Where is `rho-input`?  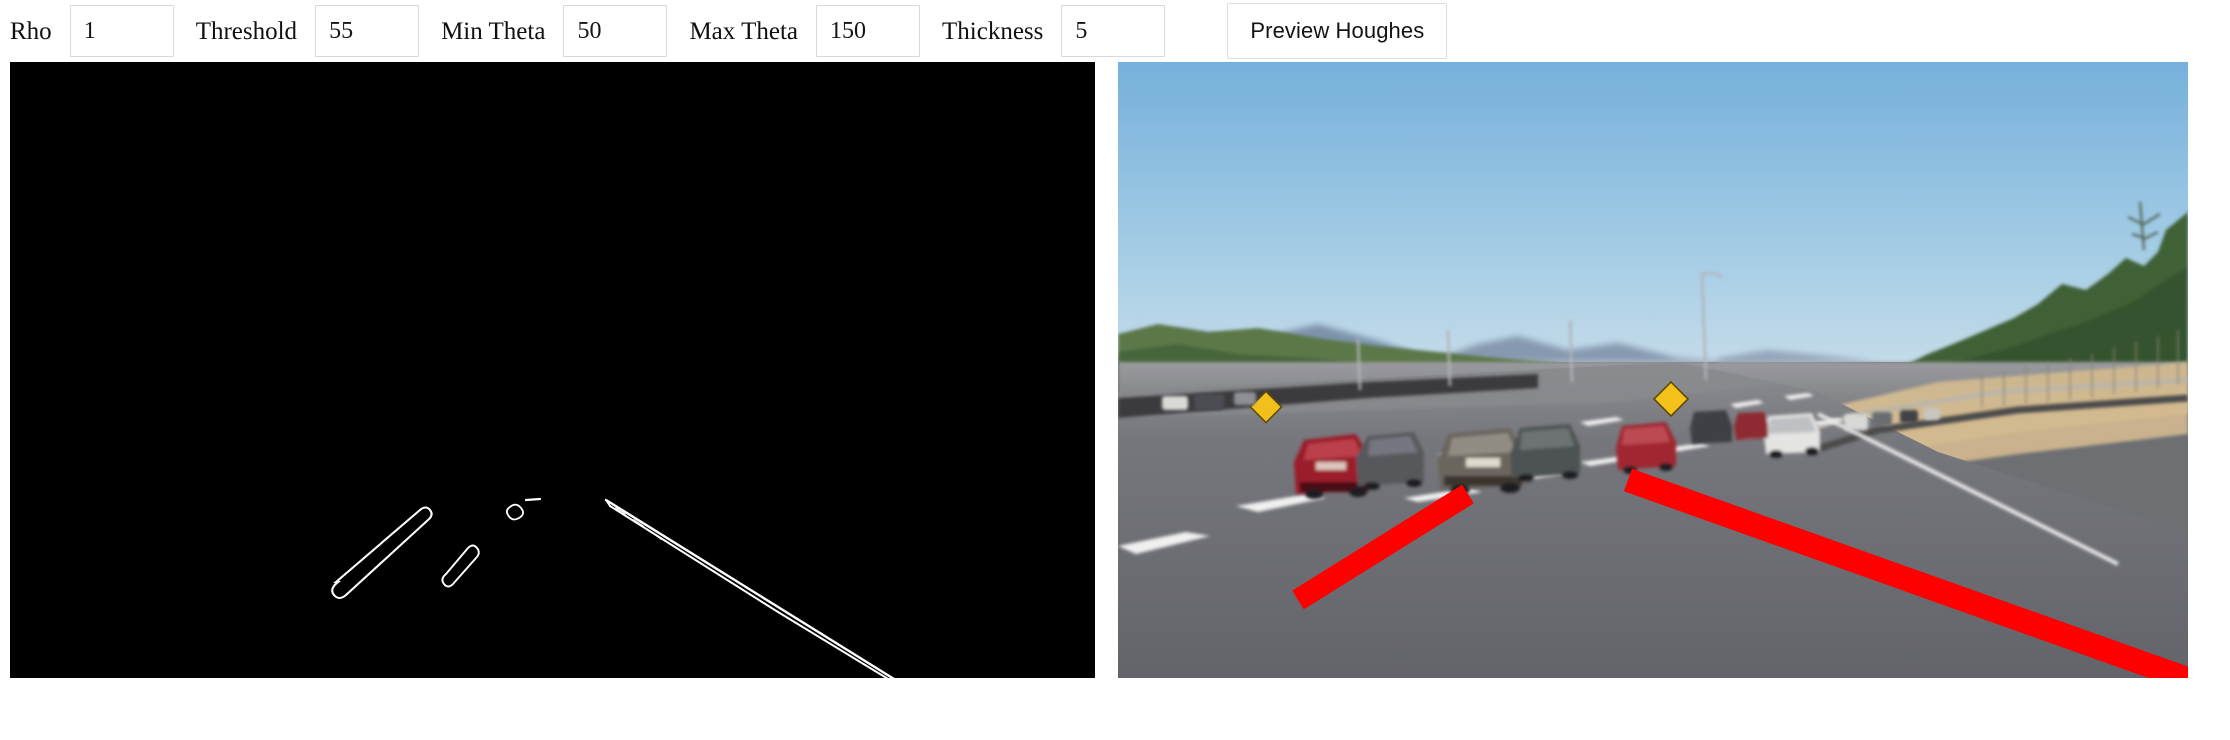 rho-input is located at coordinates (121, 31).